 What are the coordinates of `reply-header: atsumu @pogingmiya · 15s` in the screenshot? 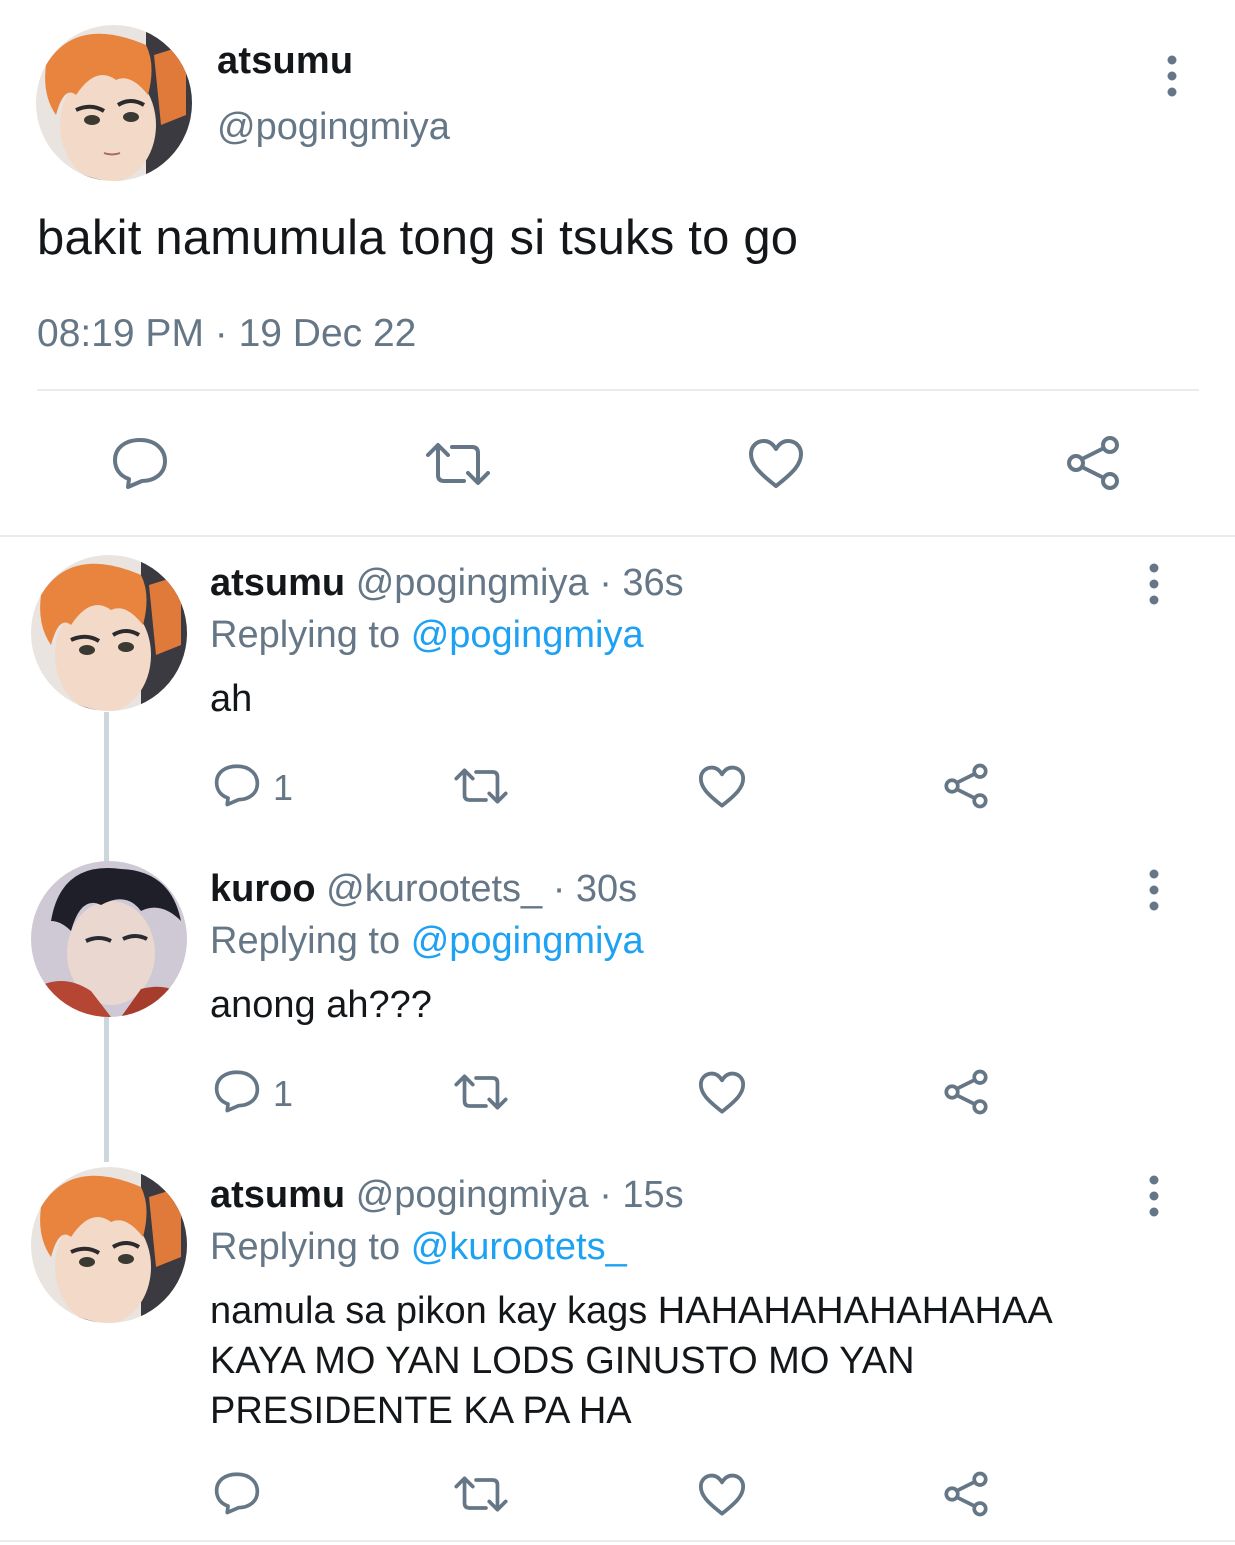 It's located at (447, 1195).